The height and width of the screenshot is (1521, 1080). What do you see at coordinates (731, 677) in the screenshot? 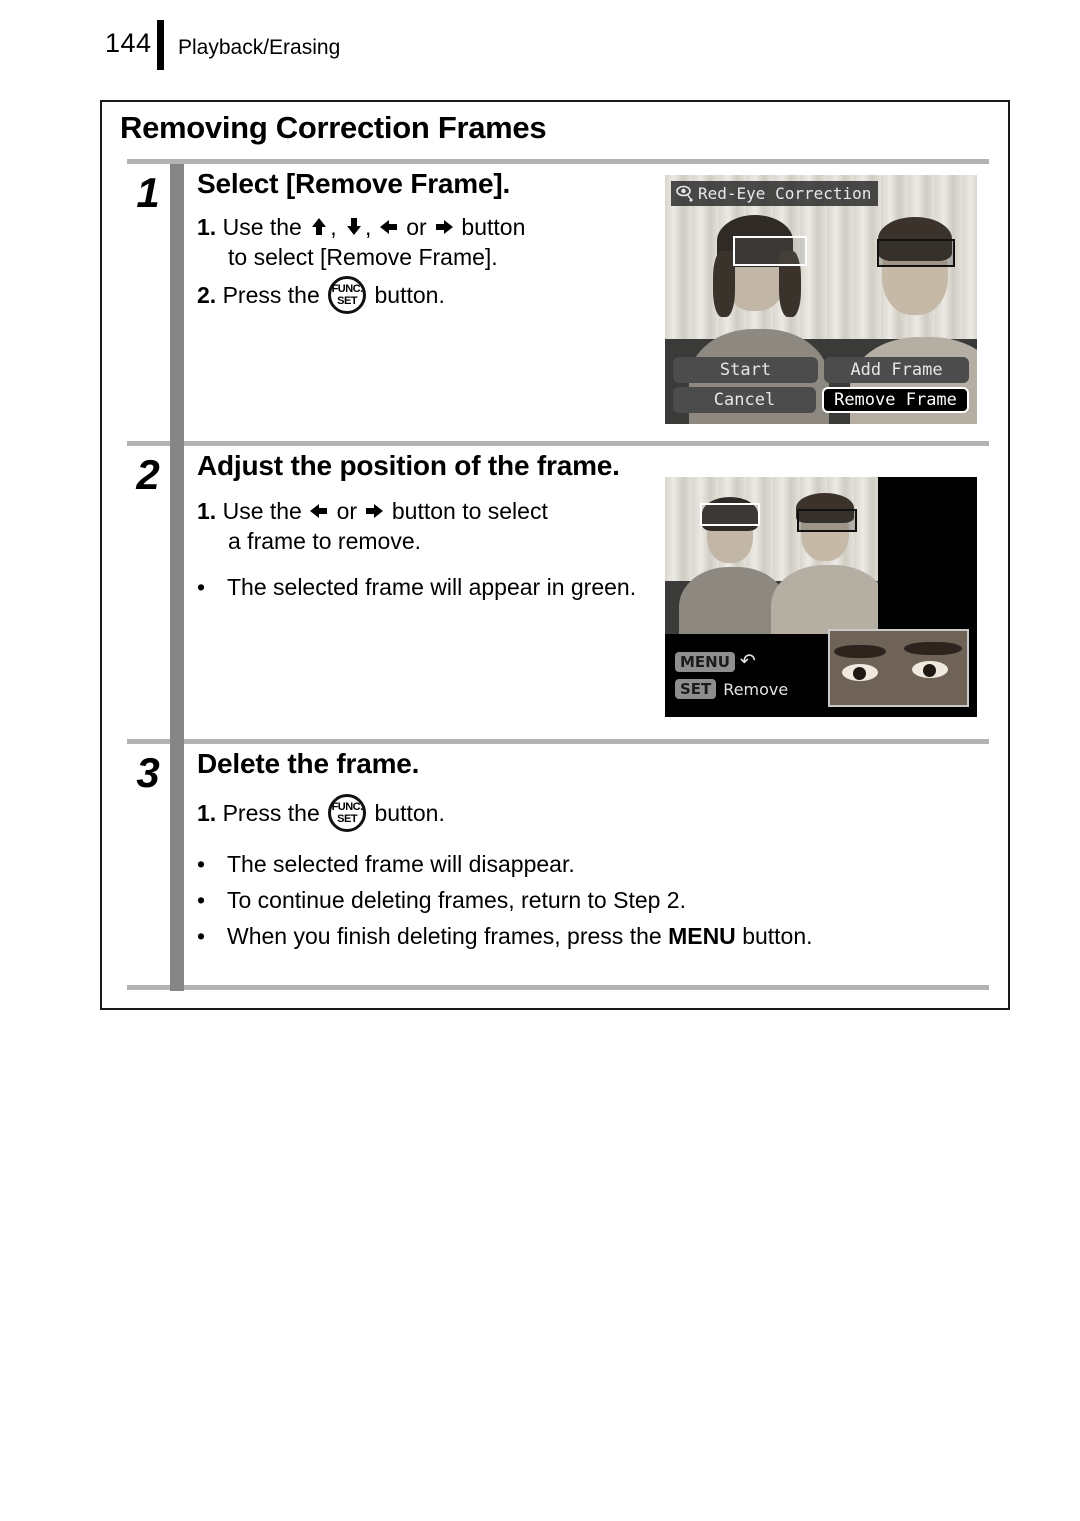
I see `lcd-hints: MENU ↶ SET Remove` at bounding box center [731, 677].